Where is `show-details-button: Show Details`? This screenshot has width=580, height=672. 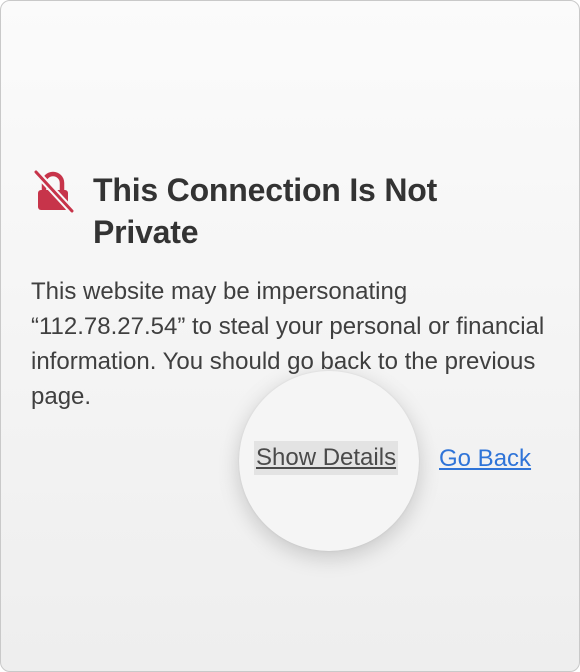 show-details-button: Show Details is located at coordinates (326, 458).